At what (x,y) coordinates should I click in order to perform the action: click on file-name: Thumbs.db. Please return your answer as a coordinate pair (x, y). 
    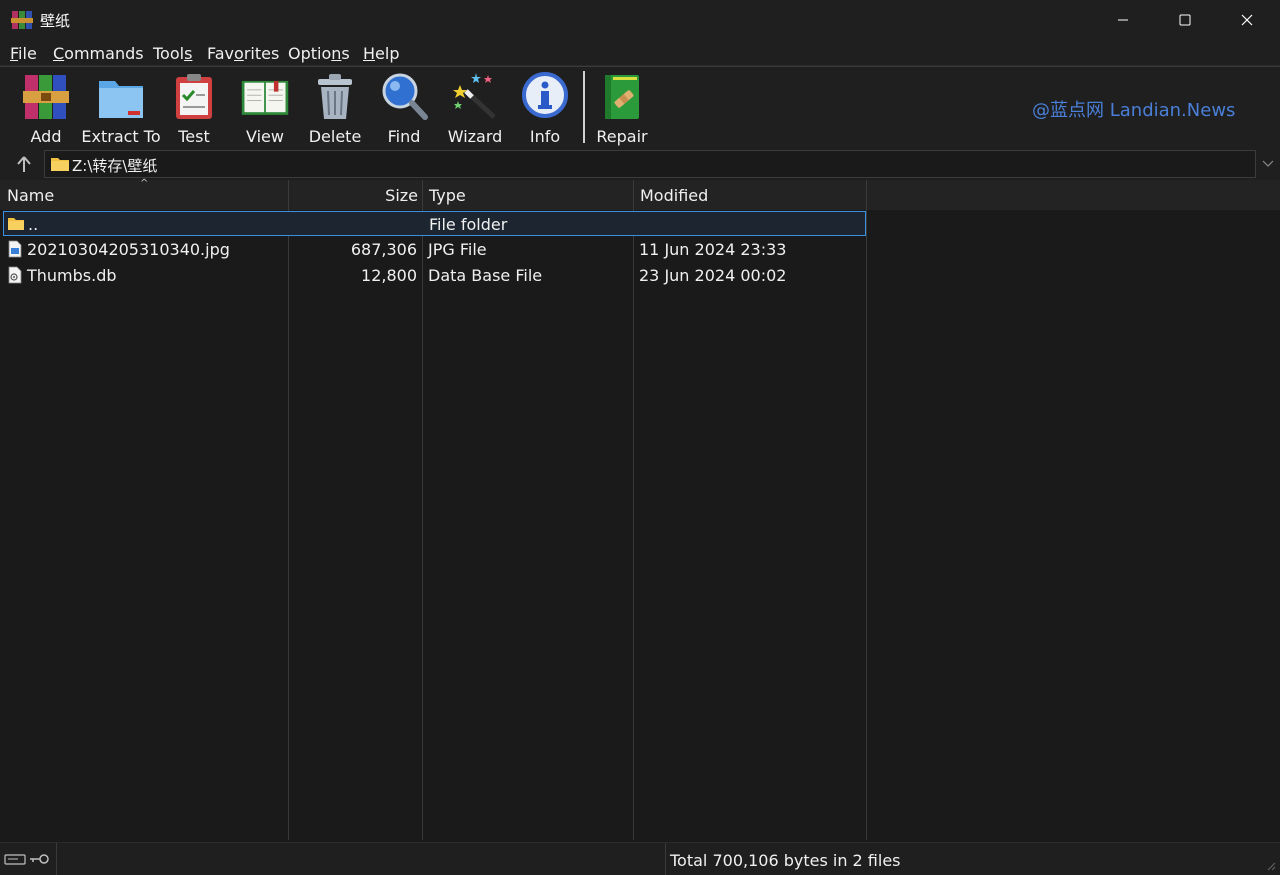
    Looking at the image, I should click on (72, 275).